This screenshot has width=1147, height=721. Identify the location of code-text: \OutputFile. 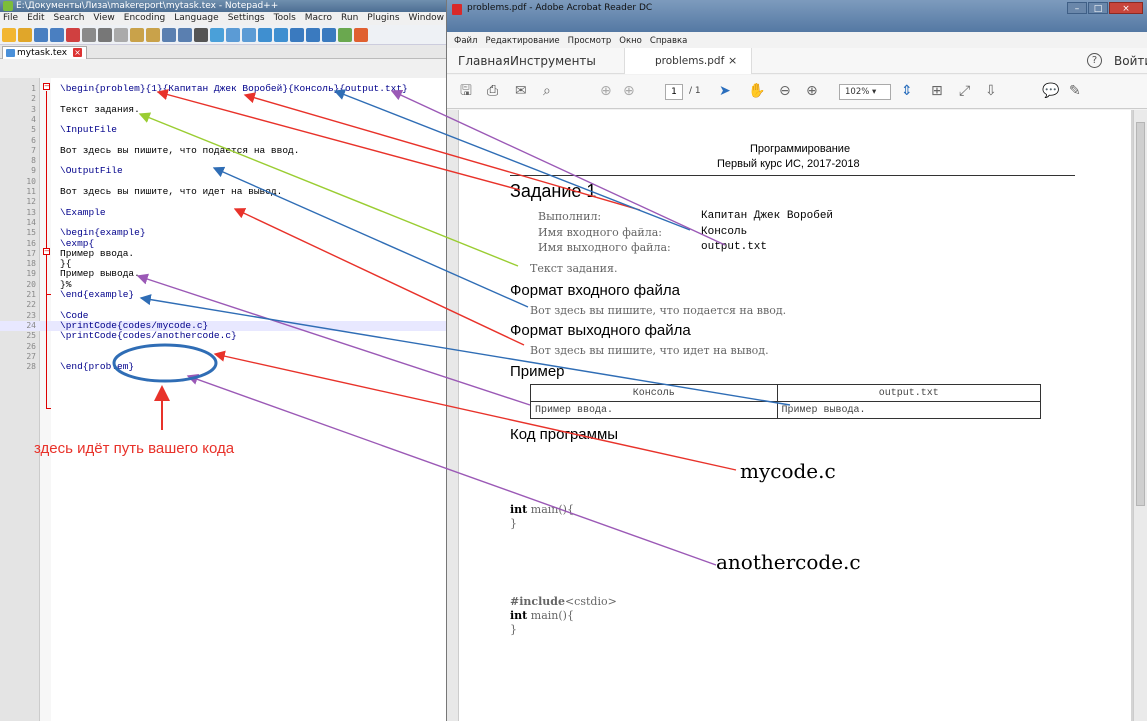
(91, 171).